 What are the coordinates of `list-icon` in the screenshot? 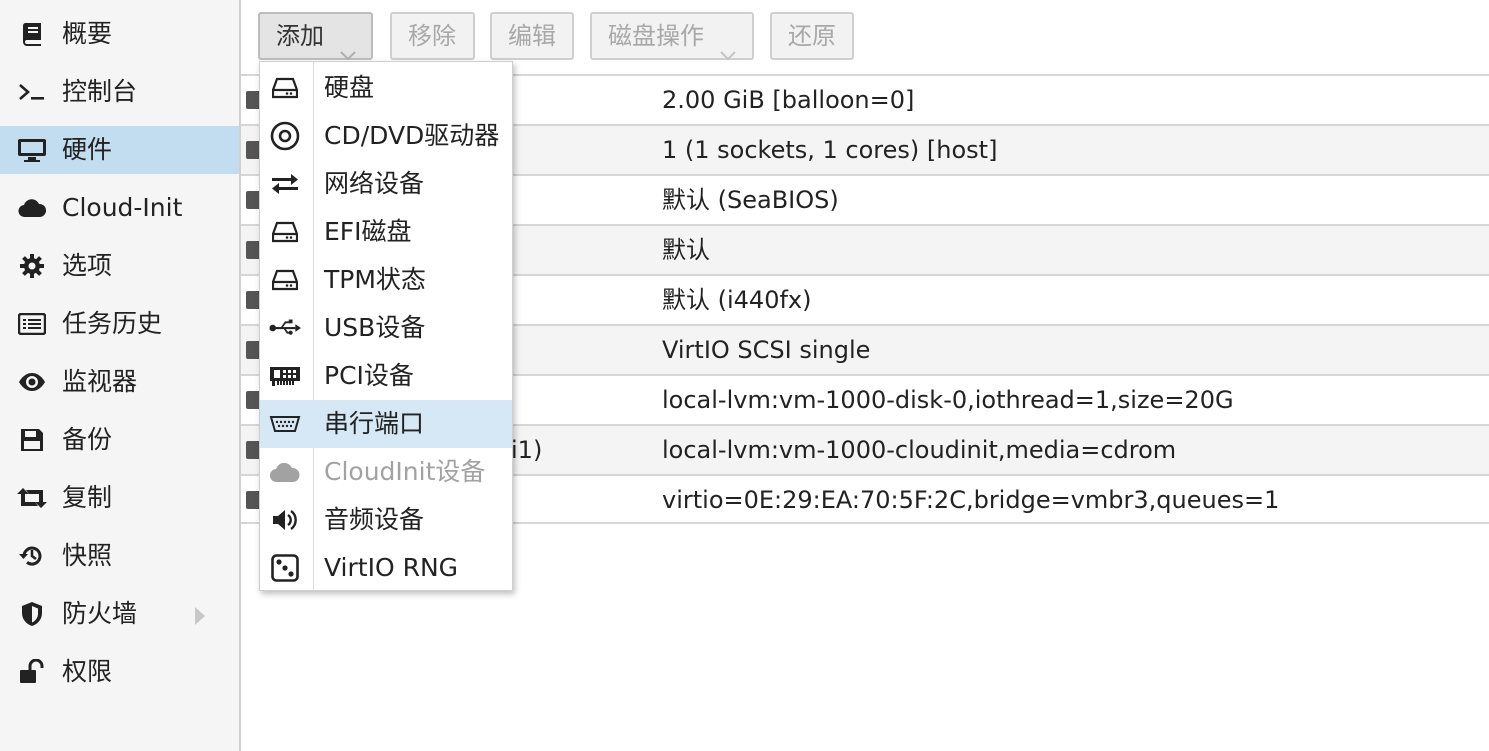 It's located at (32, 324).